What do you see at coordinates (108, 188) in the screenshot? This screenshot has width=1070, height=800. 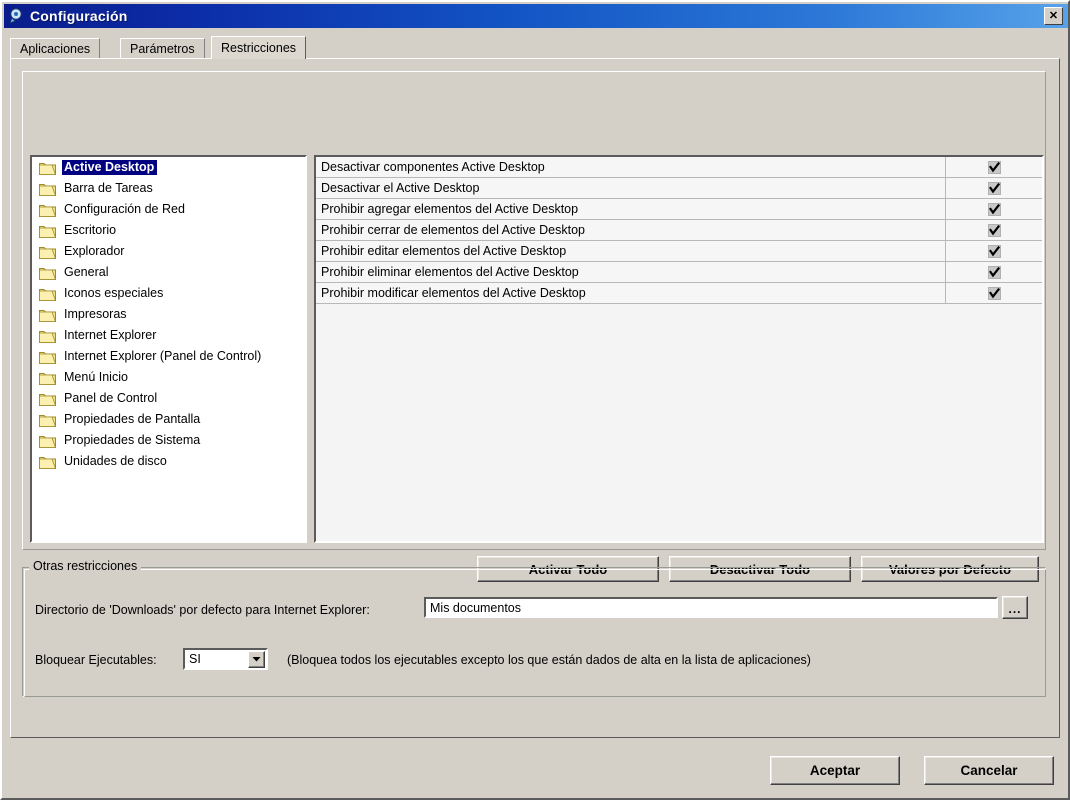 I see `tree-item-label: Barra de Tareas` at bounding box center [108, 188].